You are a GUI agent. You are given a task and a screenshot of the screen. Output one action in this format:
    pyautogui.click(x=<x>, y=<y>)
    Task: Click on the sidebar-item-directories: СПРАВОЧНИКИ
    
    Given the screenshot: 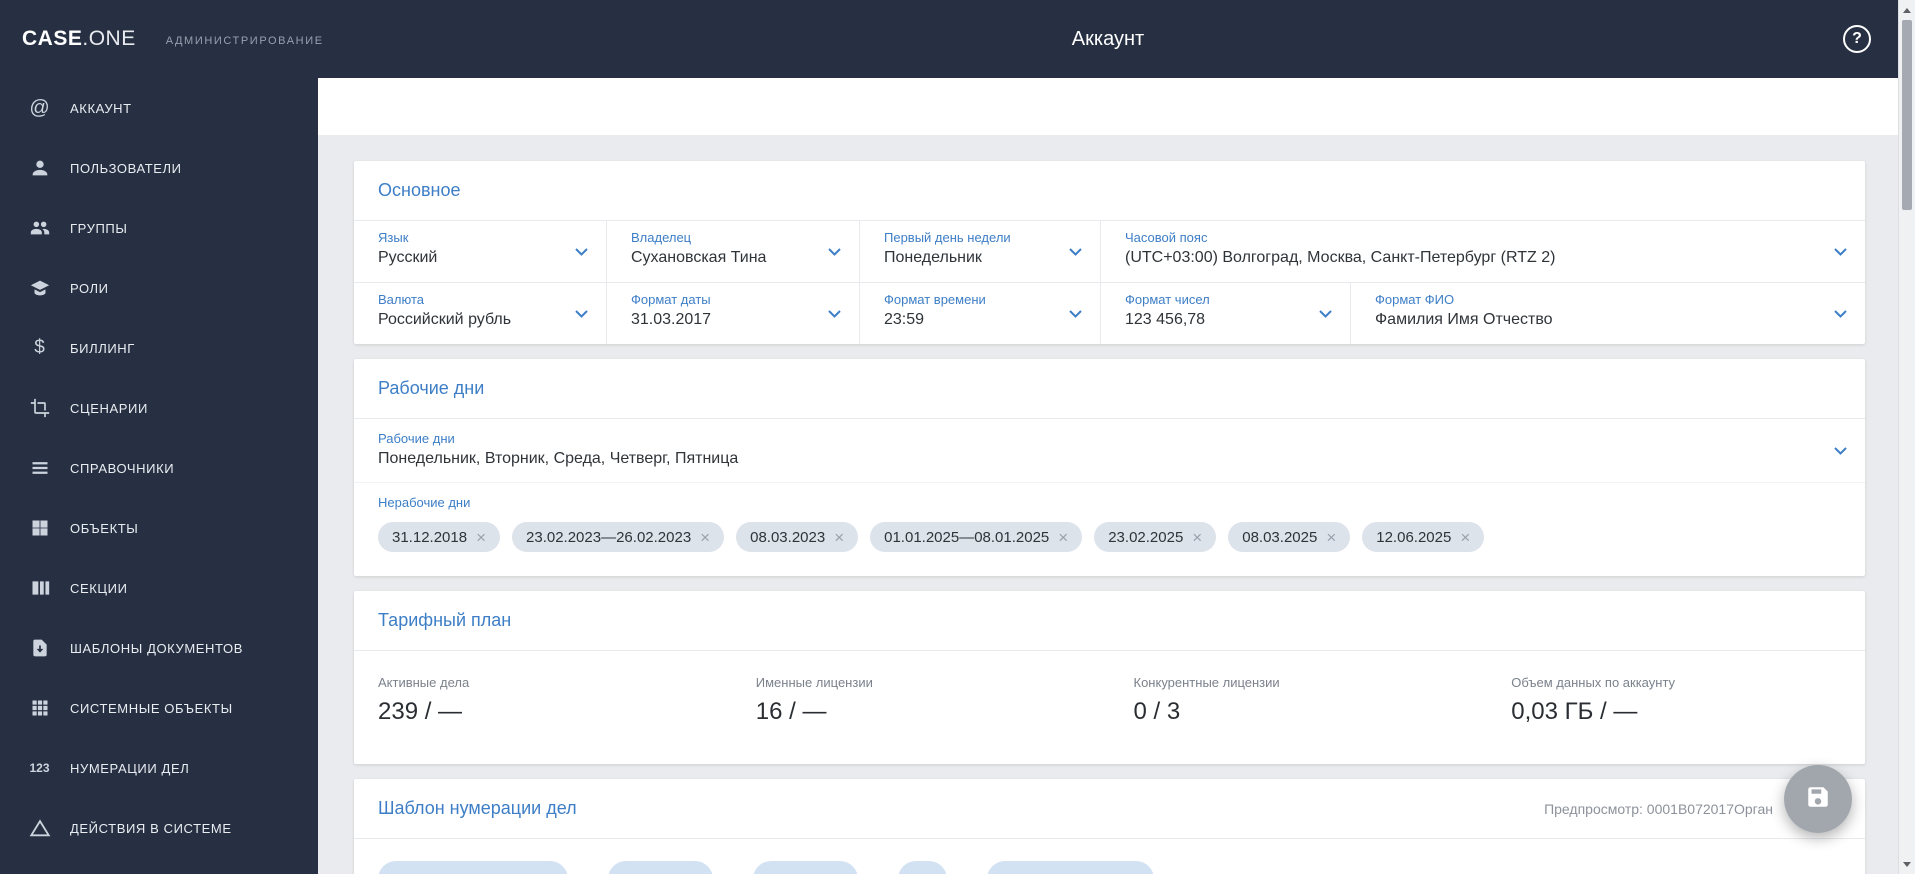 What is the action you would take?
    pyautogui.click(x=159, y=468)
    